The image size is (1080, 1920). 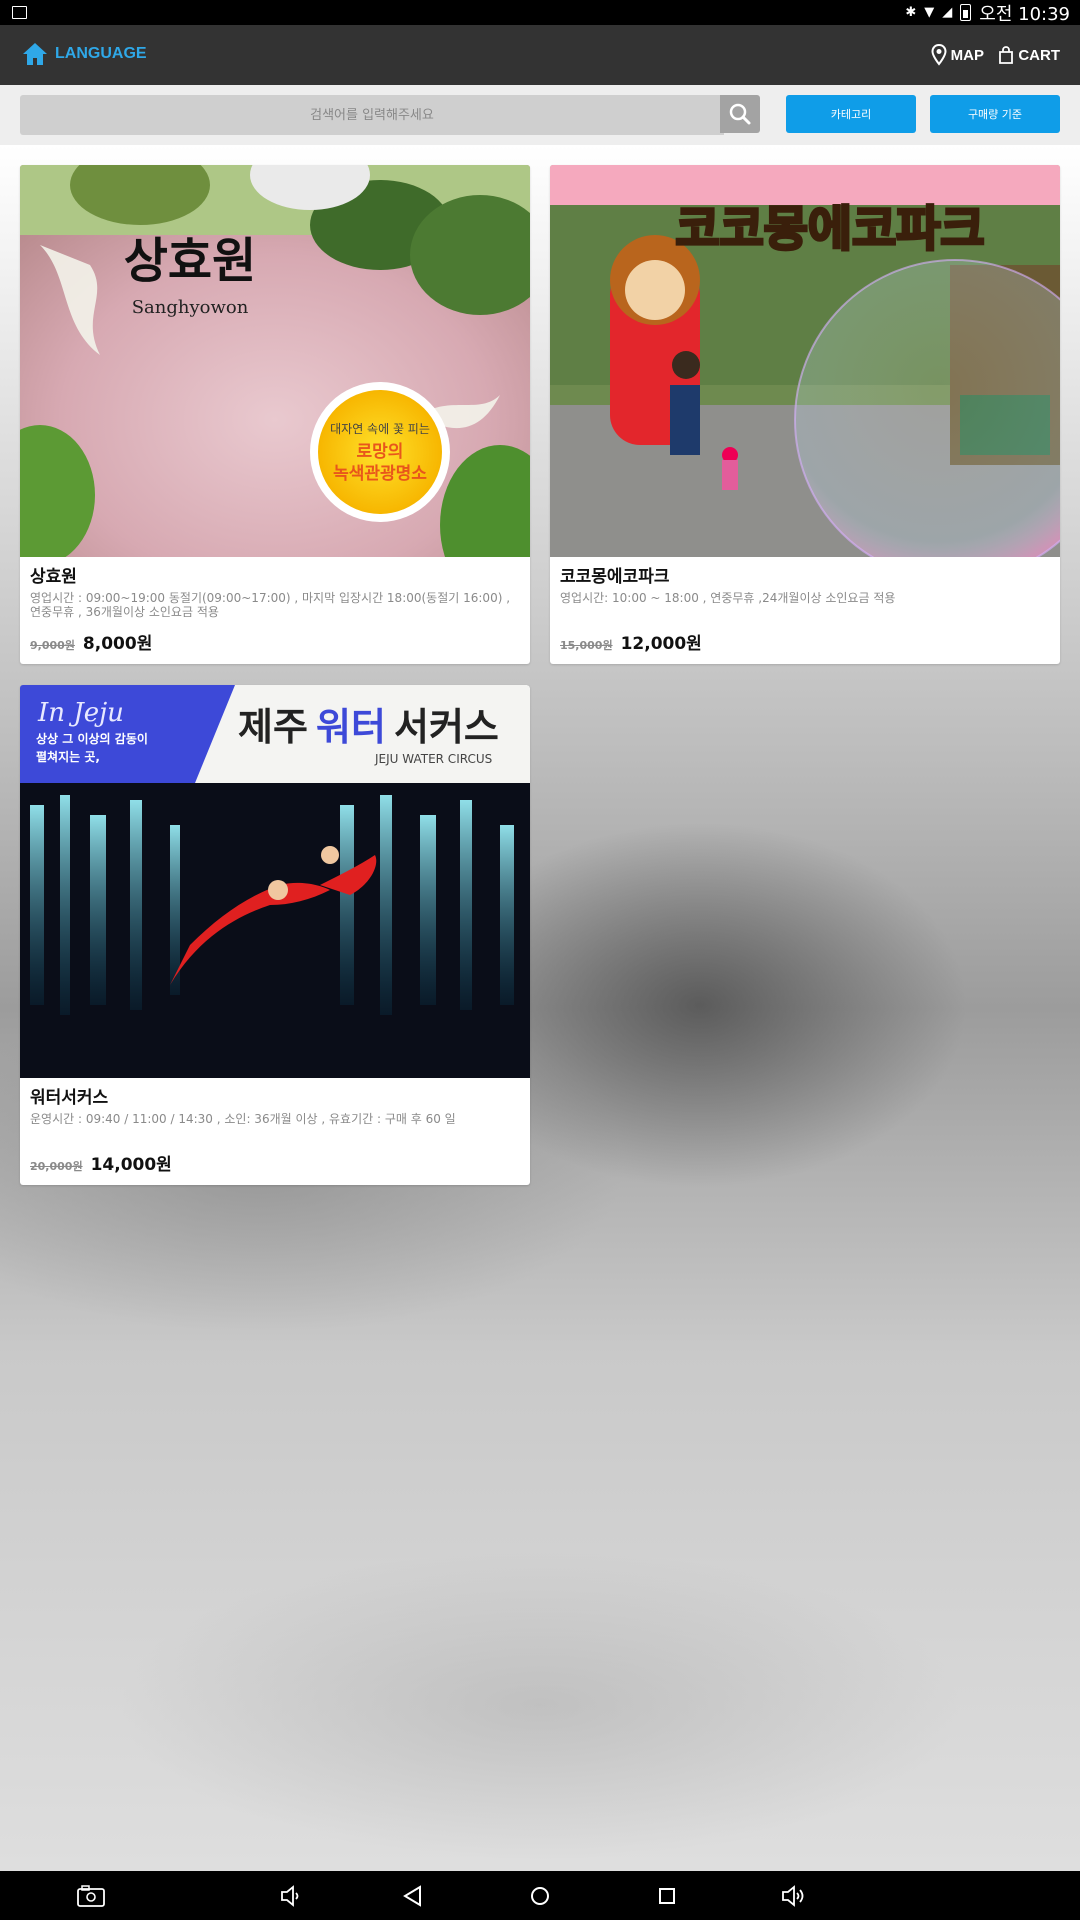 I want to click on original-price: 15,000원, so click(x=586, y=645).